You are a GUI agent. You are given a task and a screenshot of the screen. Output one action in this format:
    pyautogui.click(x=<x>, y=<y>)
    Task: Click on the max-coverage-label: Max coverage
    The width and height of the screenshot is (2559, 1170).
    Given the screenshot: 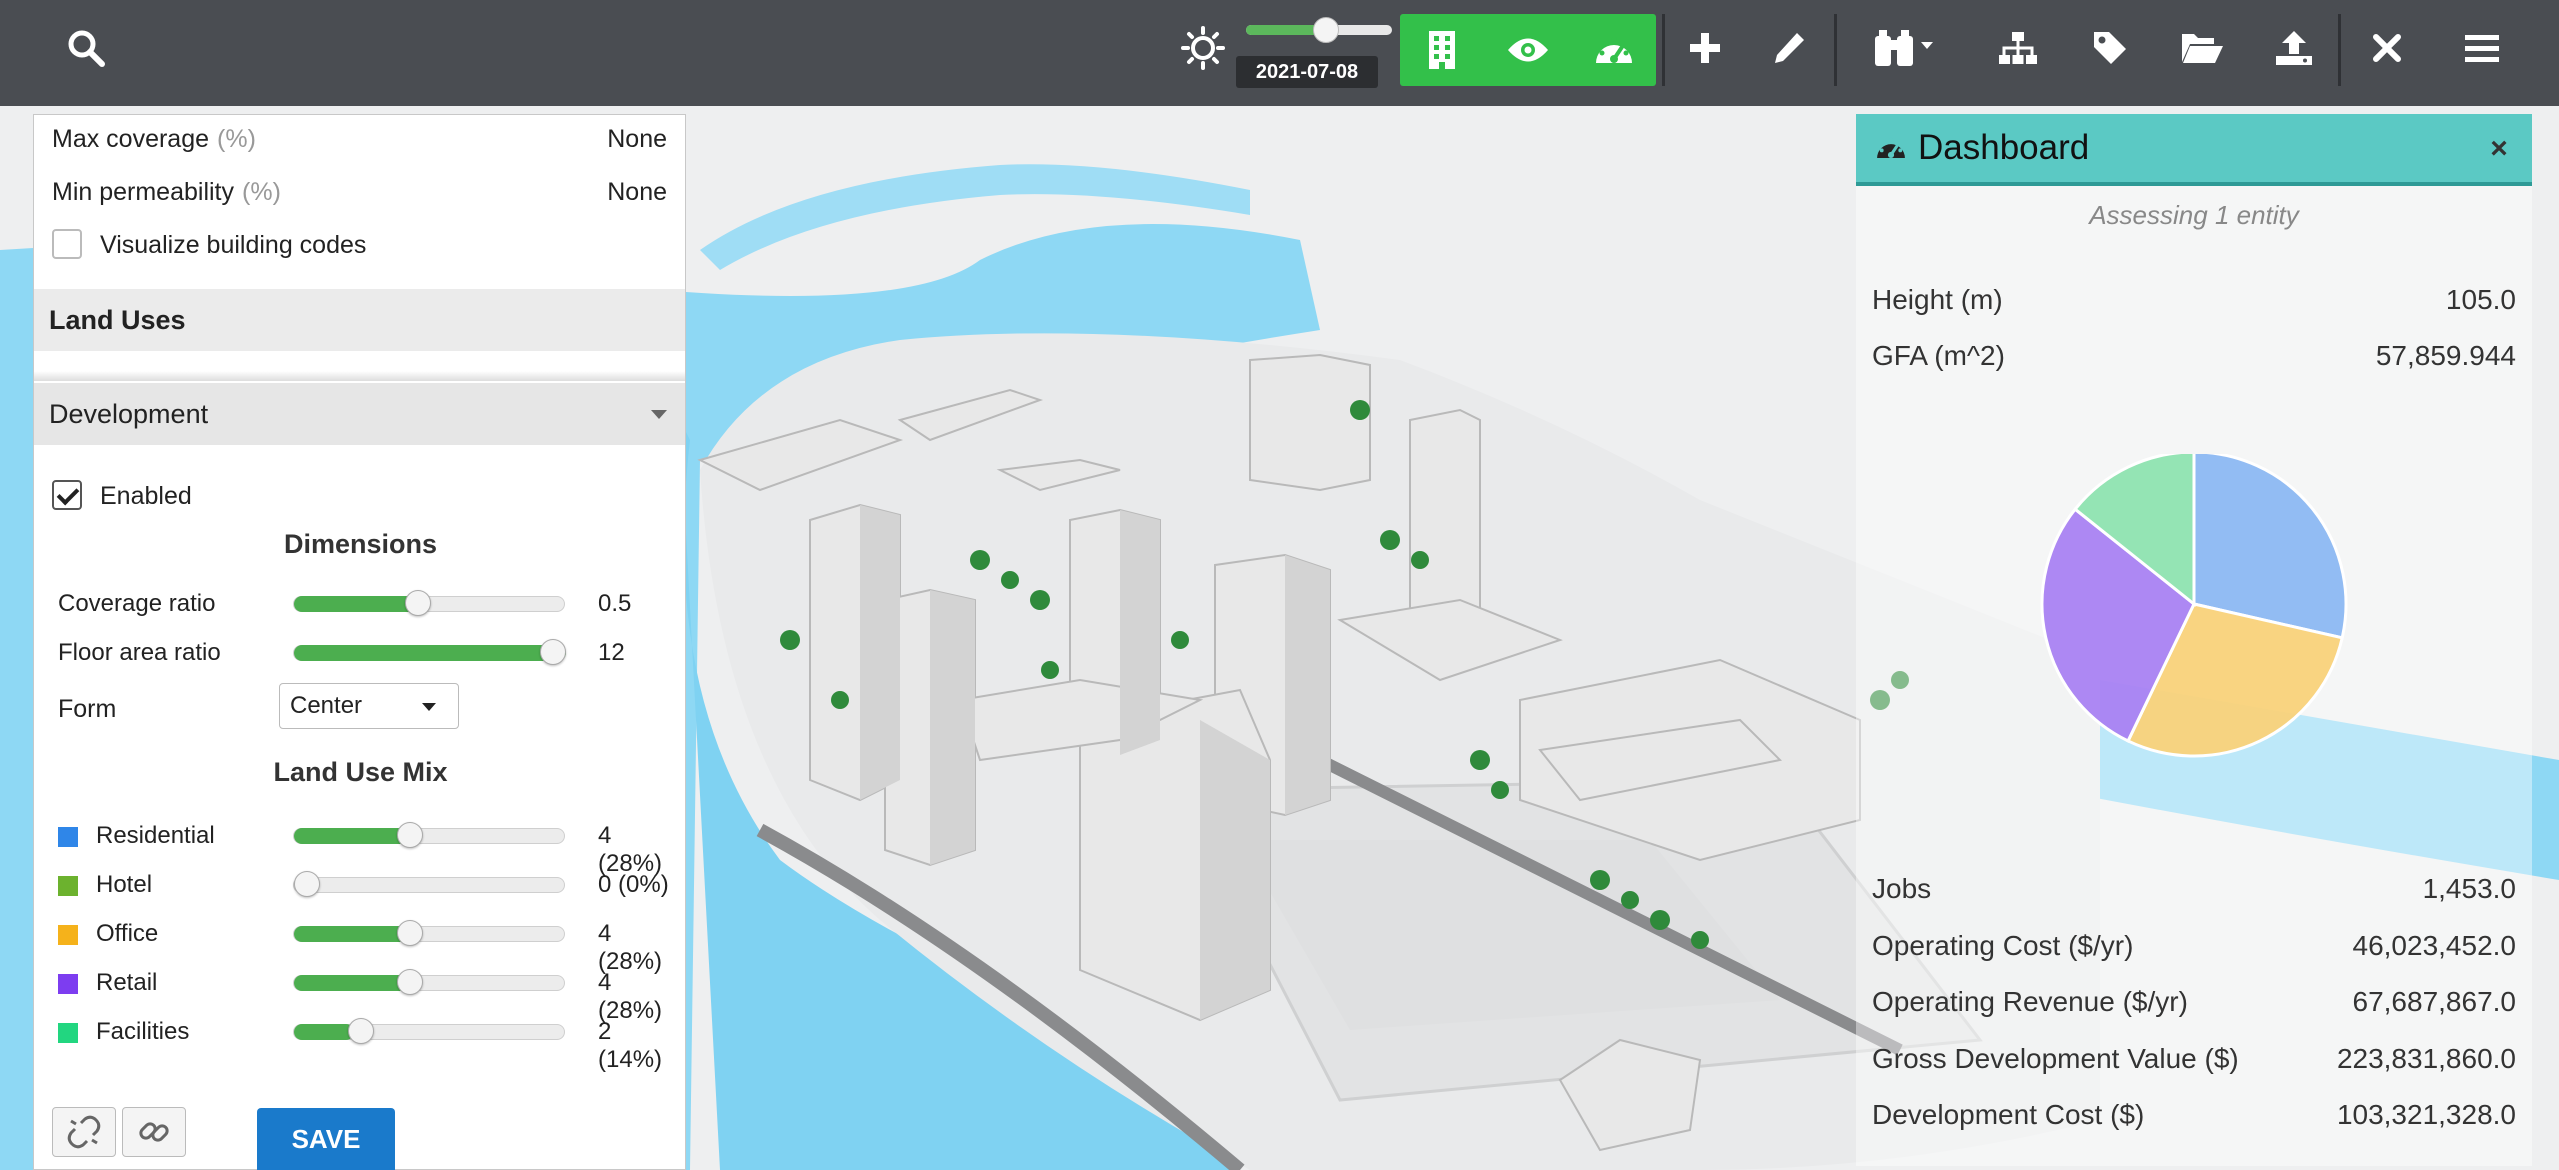 What is the action you would take?
    pyautogui.click(x=131, y=139)
    